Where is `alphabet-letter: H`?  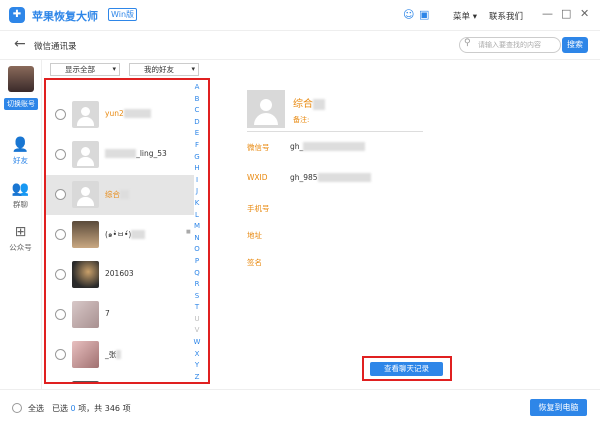 alphabet-letter: H is located at coordinates (197, 169).